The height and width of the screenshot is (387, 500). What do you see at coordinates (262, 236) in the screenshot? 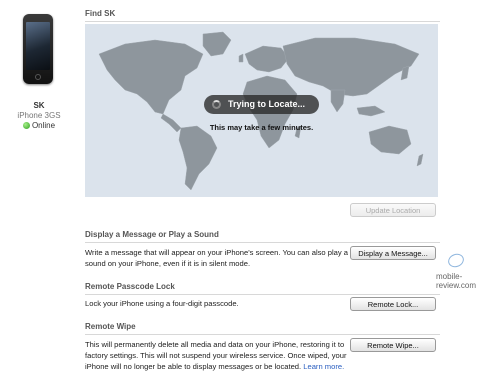
I see `message-section-title: Display a Message or Play a Sound` at bounding box center [262, 236].